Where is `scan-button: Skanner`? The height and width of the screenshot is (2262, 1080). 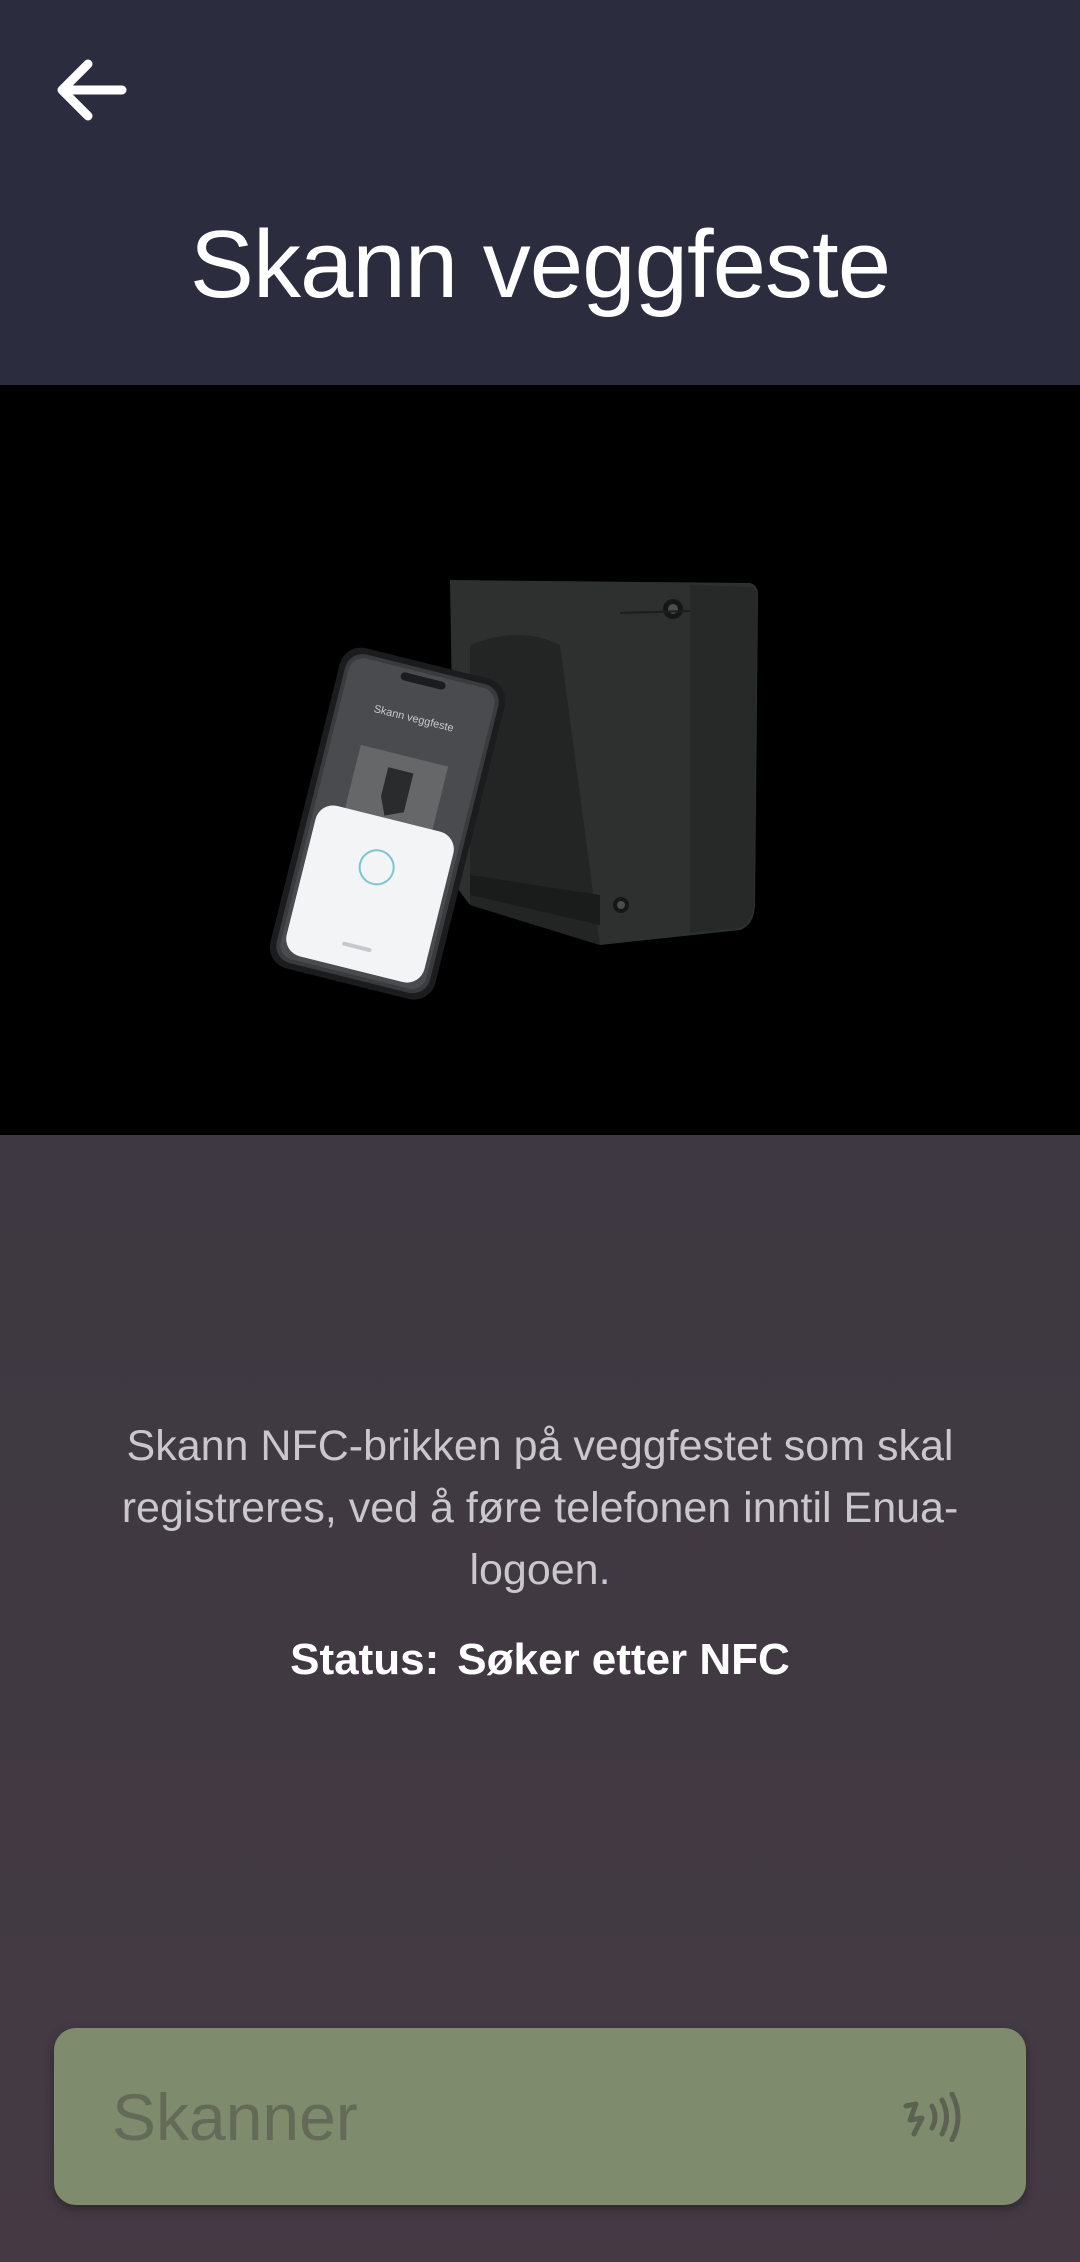 scan-button: Skanner is located at coordinates (540, 2116).